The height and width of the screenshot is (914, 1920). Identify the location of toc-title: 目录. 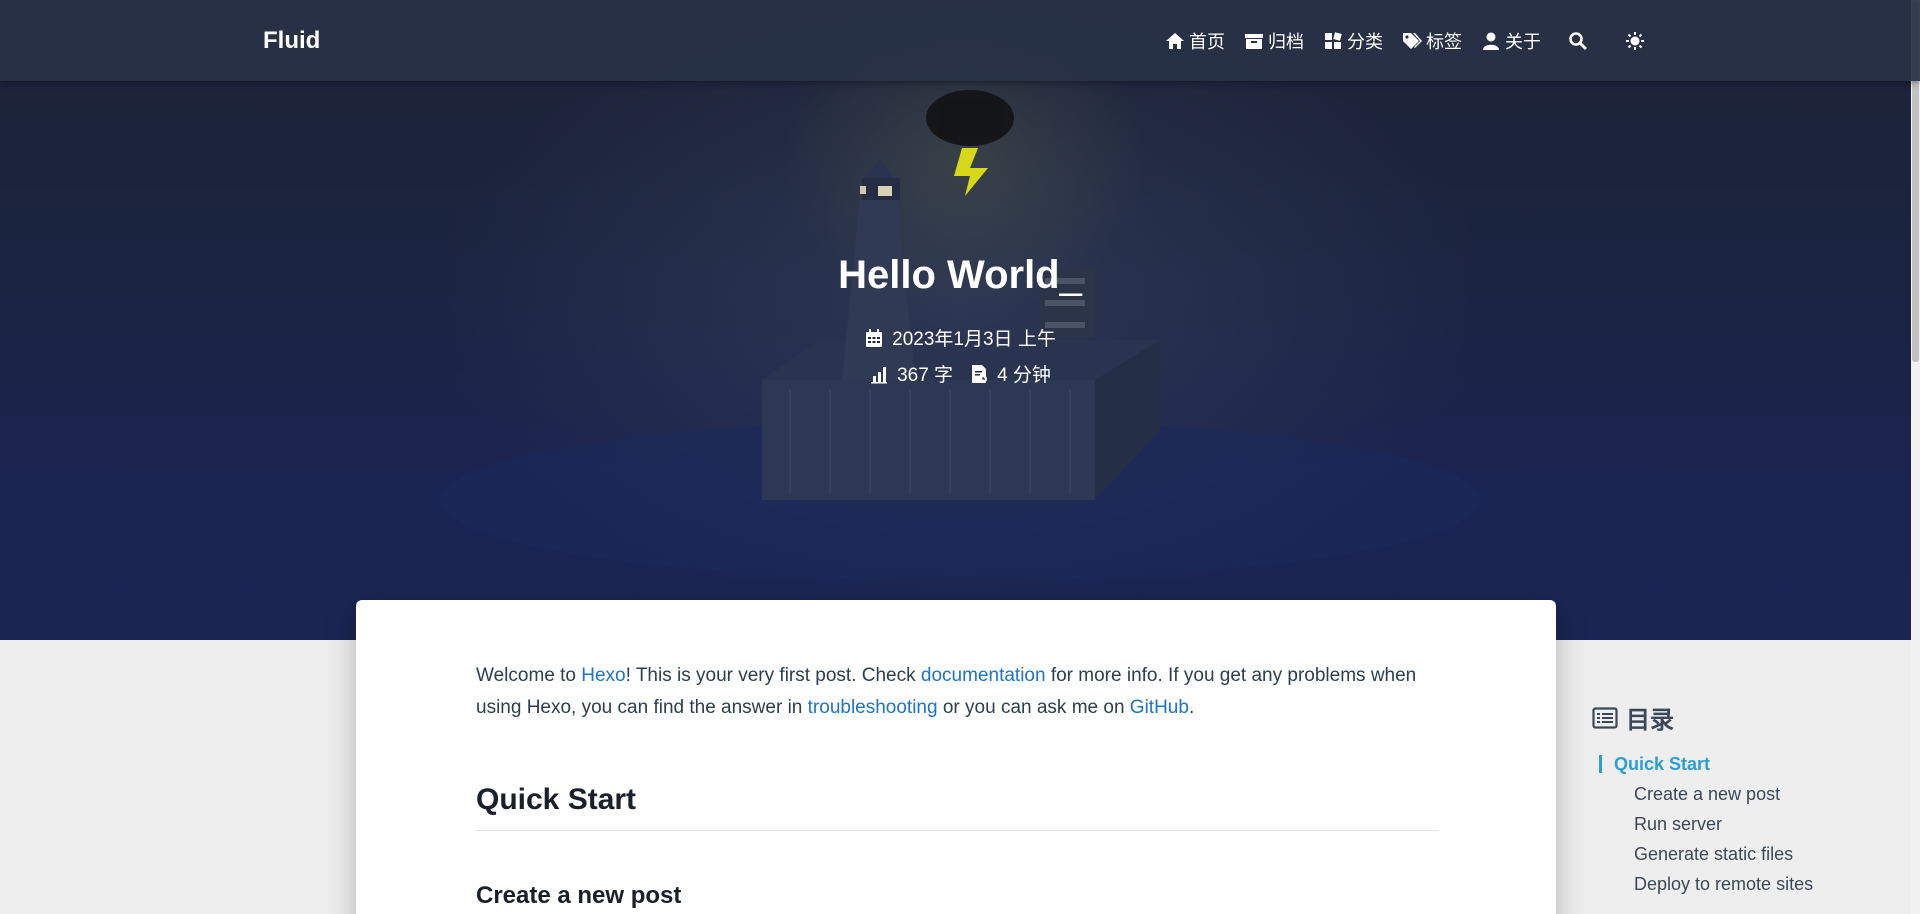
(1742, 717).